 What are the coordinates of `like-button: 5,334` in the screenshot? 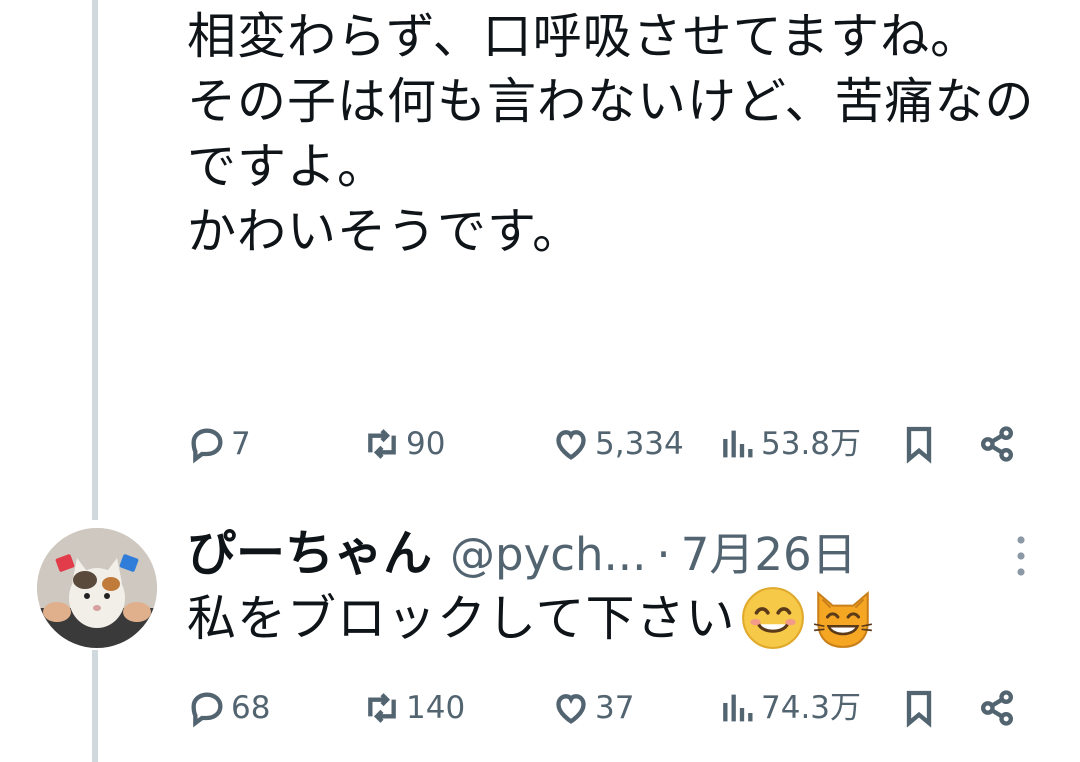 It's located at (617, 444).